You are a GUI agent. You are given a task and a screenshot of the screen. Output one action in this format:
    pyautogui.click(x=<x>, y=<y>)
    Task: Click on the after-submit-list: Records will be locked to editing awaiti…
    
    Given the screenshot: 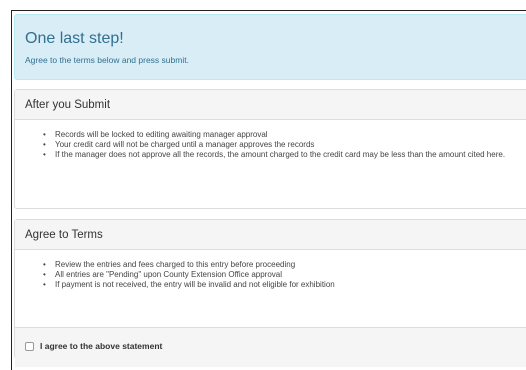 What is the action you would take?
    pyautogui.click(x=269, y=145)
    